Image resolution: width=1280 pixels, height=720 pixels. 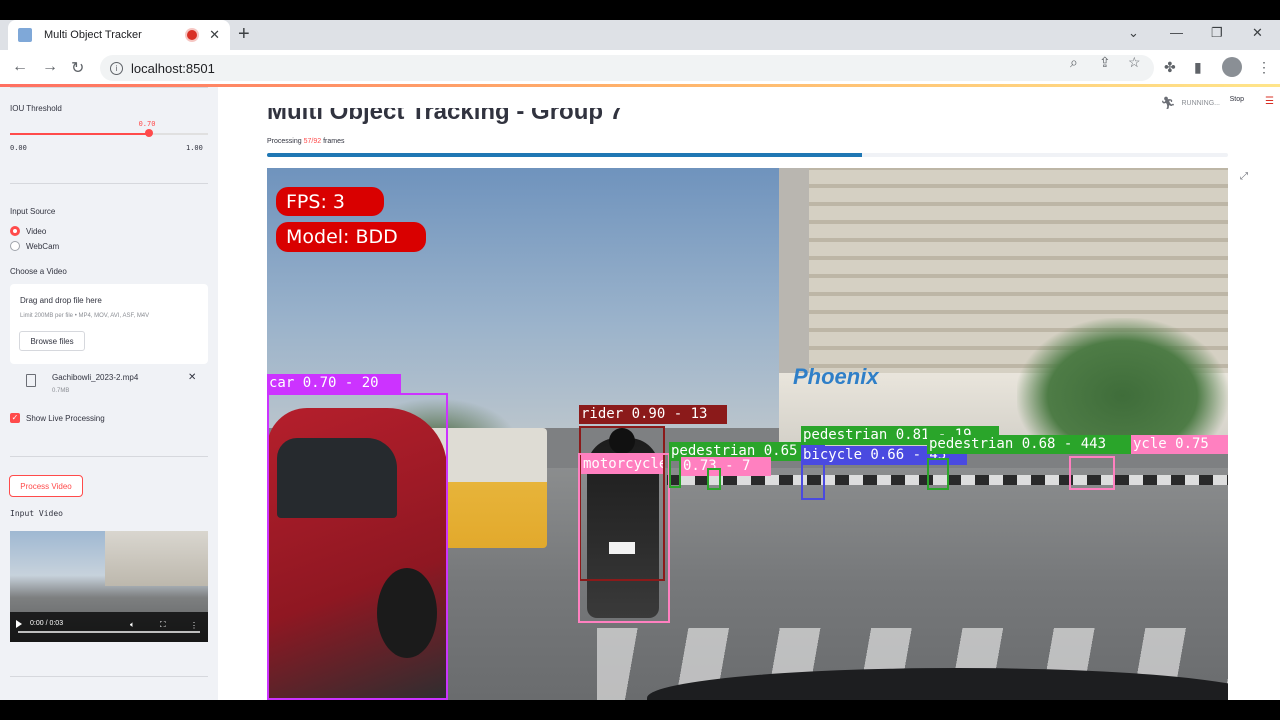 I want to click on page-favicon-icon, so click(x=25, y=35).